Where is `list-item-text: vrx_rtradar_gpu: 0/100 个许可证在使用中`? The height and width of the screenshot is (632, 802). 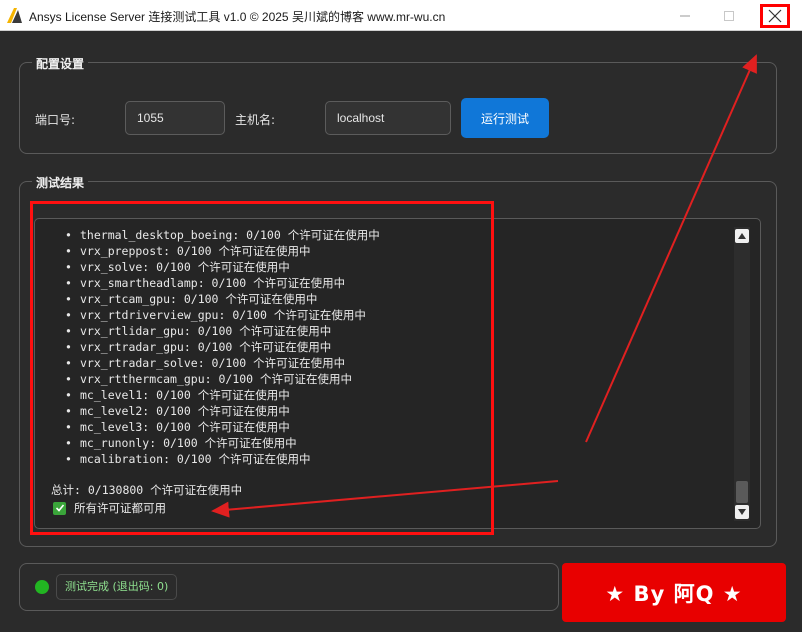 list-item-text: vrx_rtradar_gpu: 0/100 个许可证在使用中 is located at coordinates (206, 347).